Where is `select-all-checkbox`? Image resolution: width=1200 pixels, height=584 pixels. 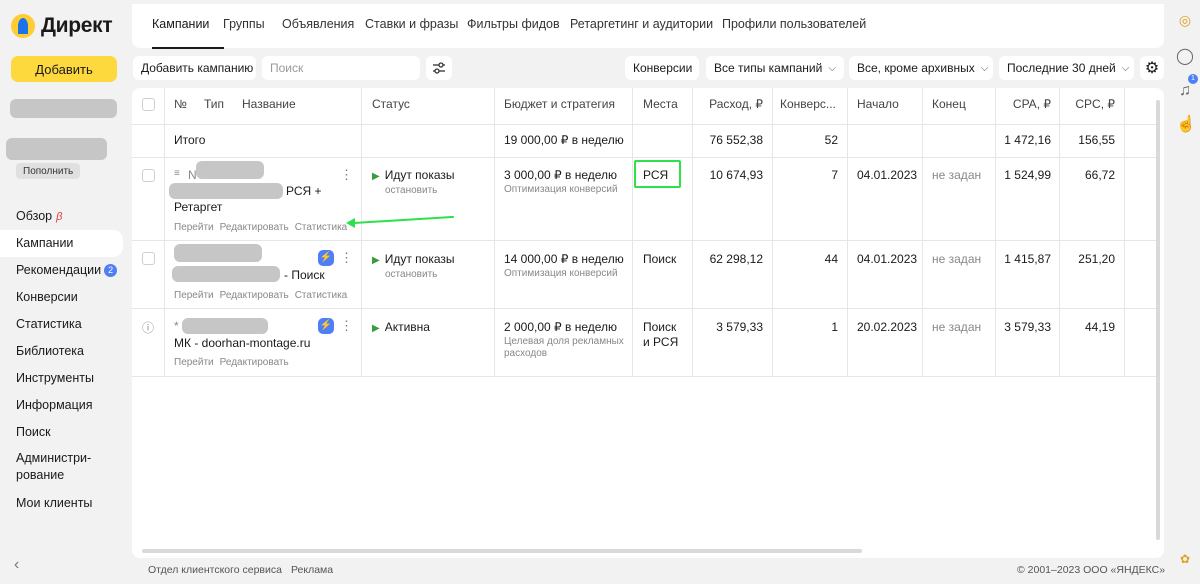 select-all-checkbox is located at coordinates (148, 104).